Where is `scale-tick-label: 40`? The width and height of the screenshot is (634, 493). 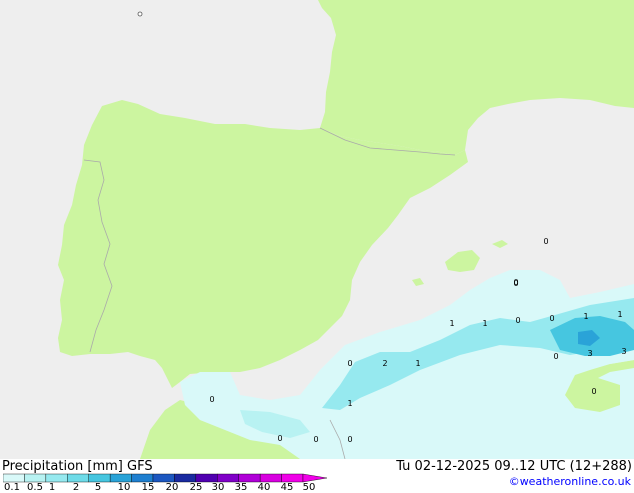
scale-tick-label: 40 is located at coordinates (264, 487).